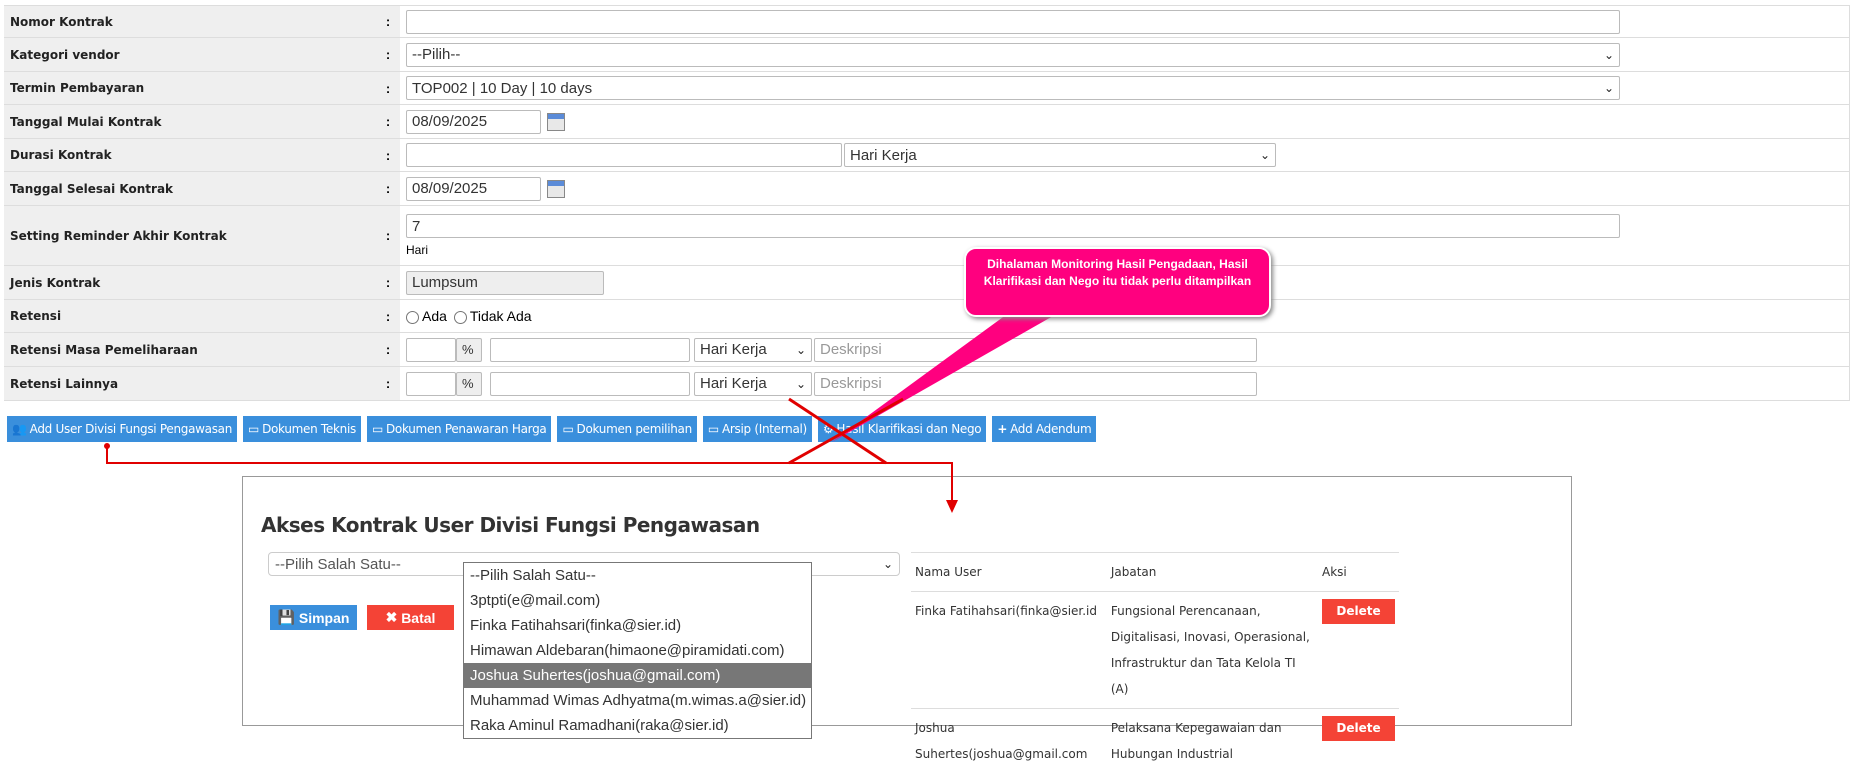 The height and width of the screenshot is (773, 1853). What do you see at coordinates (459, 429) in the screenshot?
I see `dokumen-penawaran-button: ▭Dokumen Penawaran Harga` at bounding box center [459, 429].